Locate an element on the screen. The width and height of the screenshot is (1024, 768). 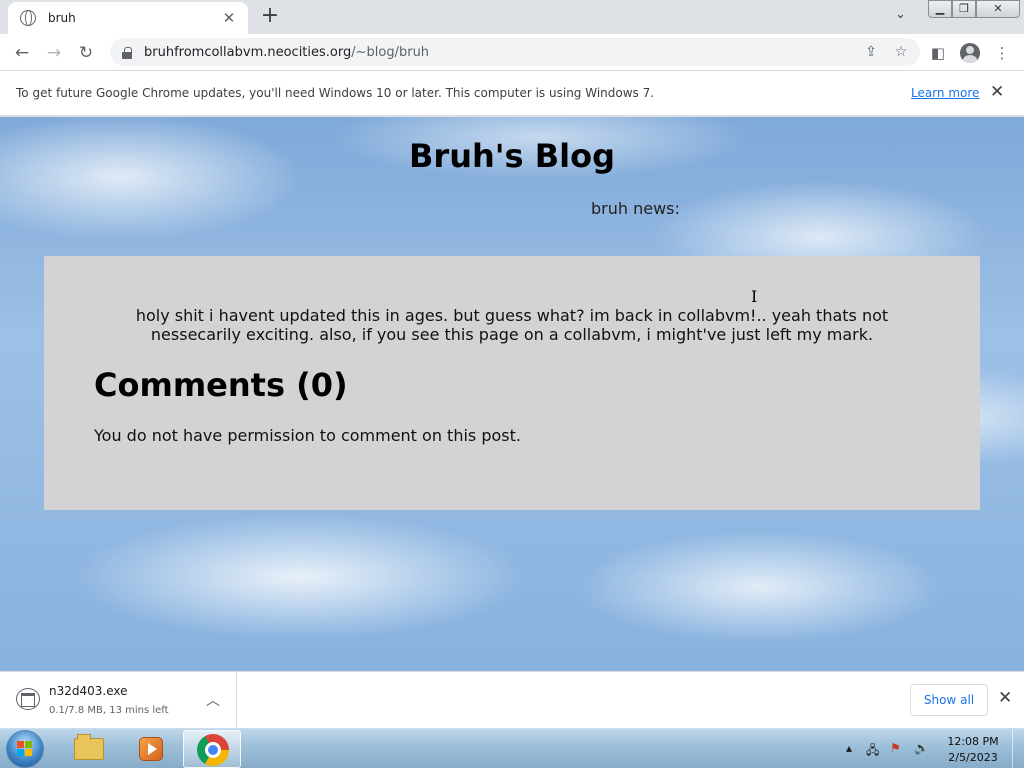
window-close-button: ✕ is located at coordinates (998, 9).